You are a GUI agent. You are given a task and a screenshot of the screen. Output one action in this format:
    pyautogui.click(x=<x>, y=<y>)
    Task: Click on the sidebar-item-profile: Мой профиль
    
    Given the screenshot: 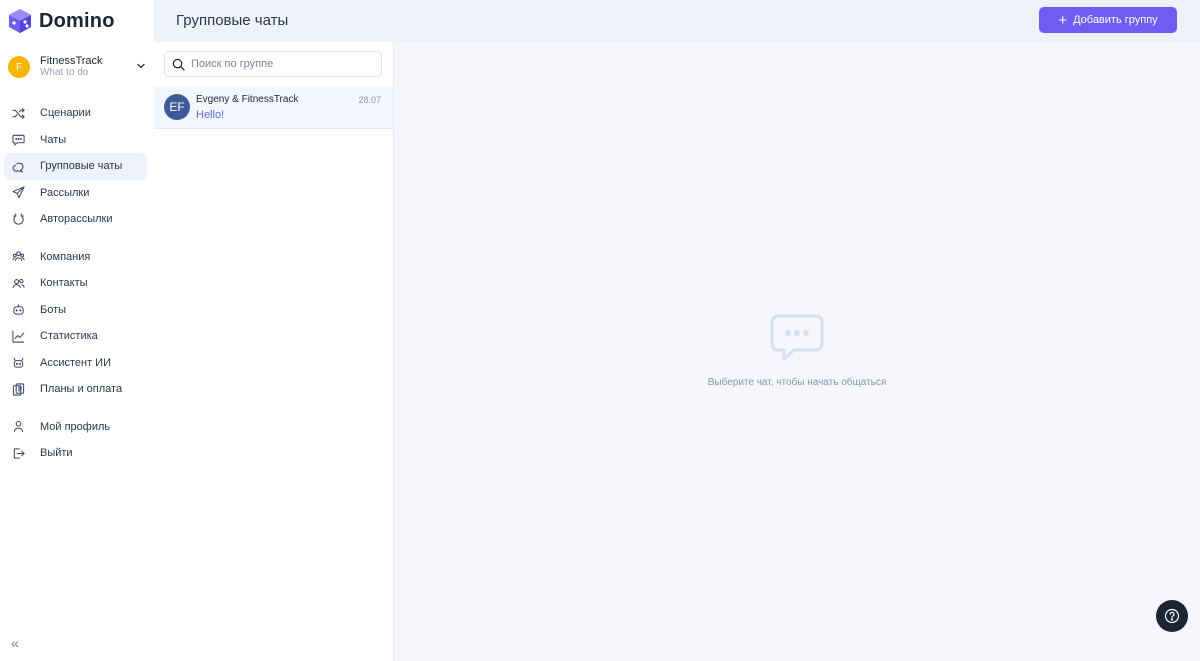 What is the action you would take?
    pyautogui.click(x=75, y=427)
    